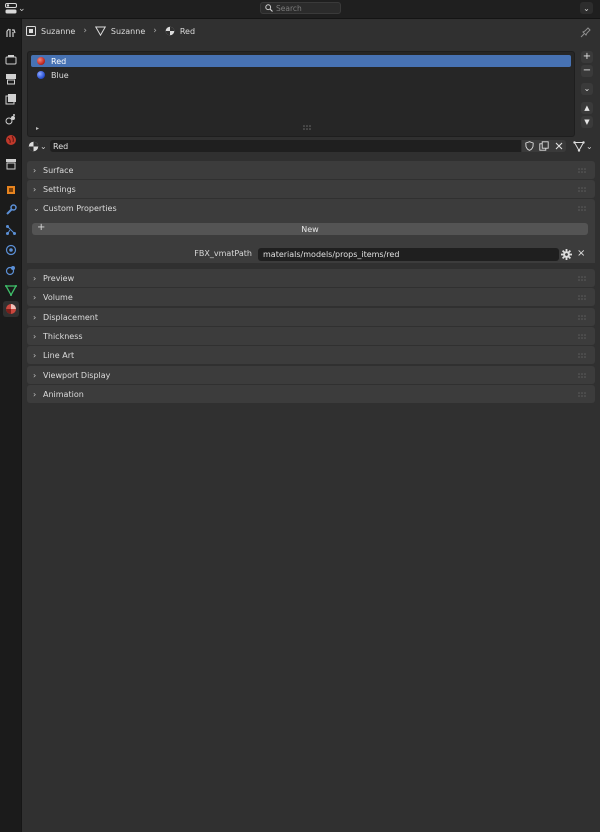 This screenshot has height=832, width=600. Describe the element at coordinates (579, 146) in the screenshot. I see `node-tree-icon` at that location.